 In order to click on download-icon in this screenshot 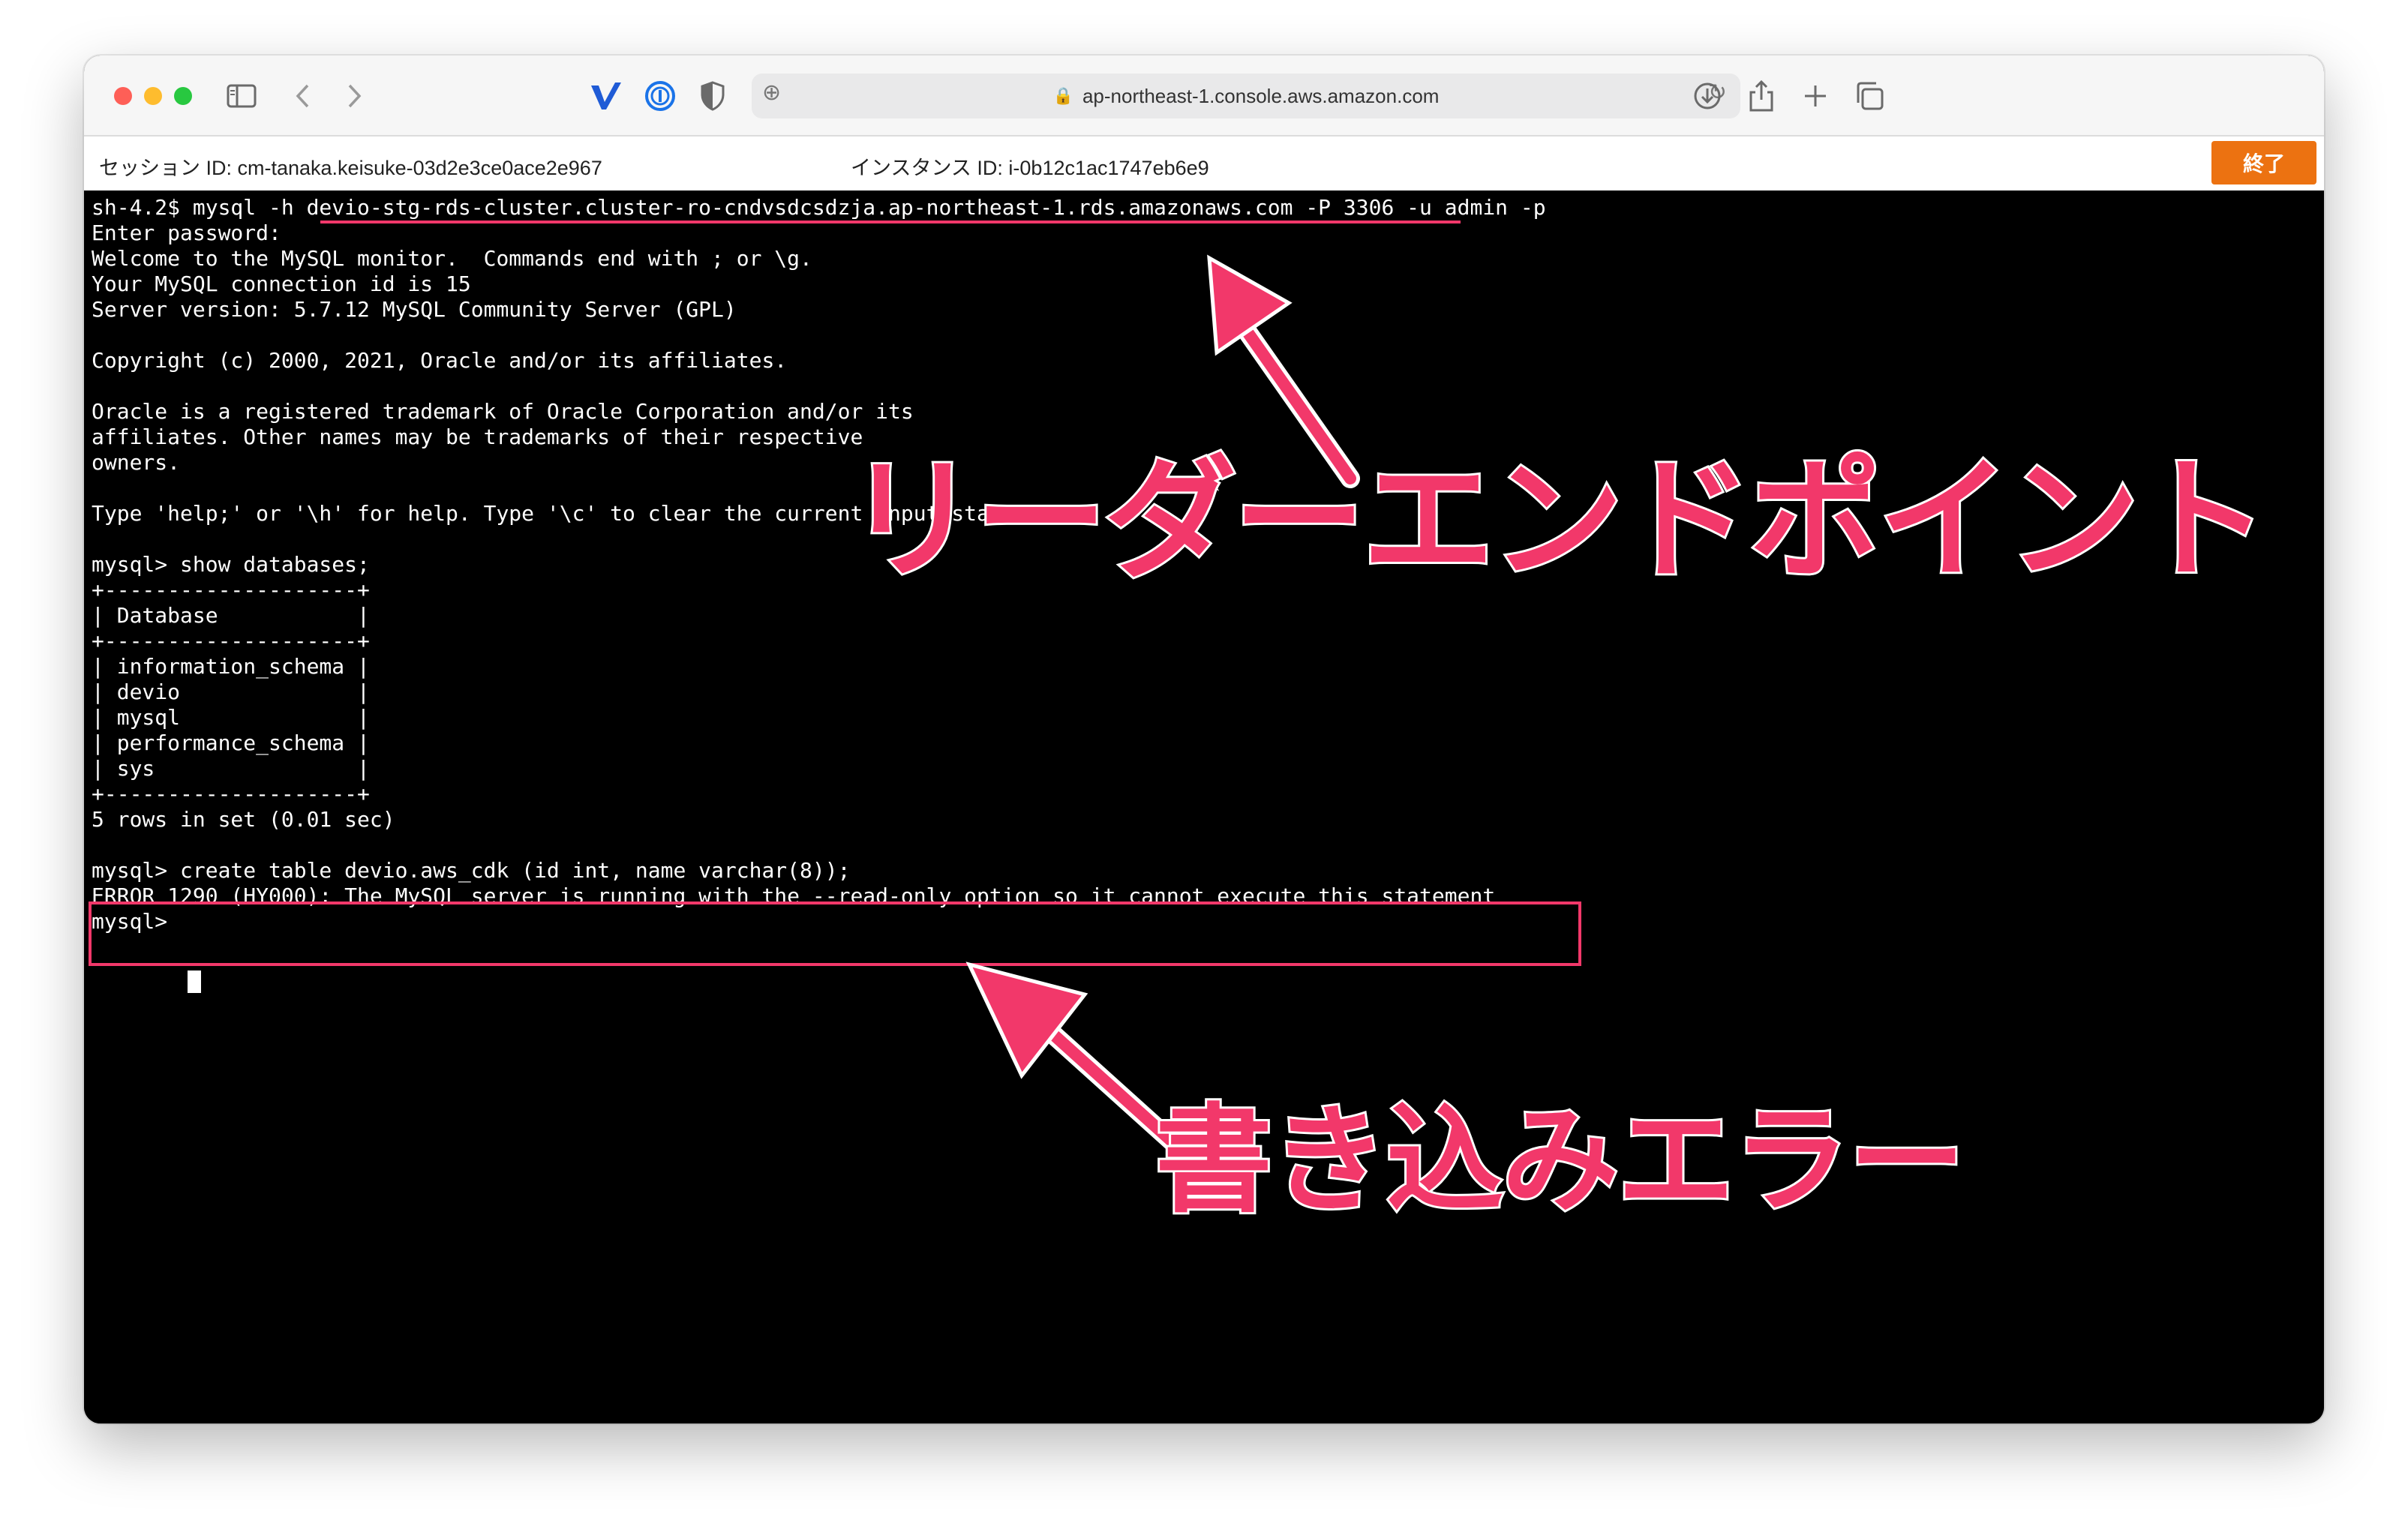, I will do `click(1707, 96)`.